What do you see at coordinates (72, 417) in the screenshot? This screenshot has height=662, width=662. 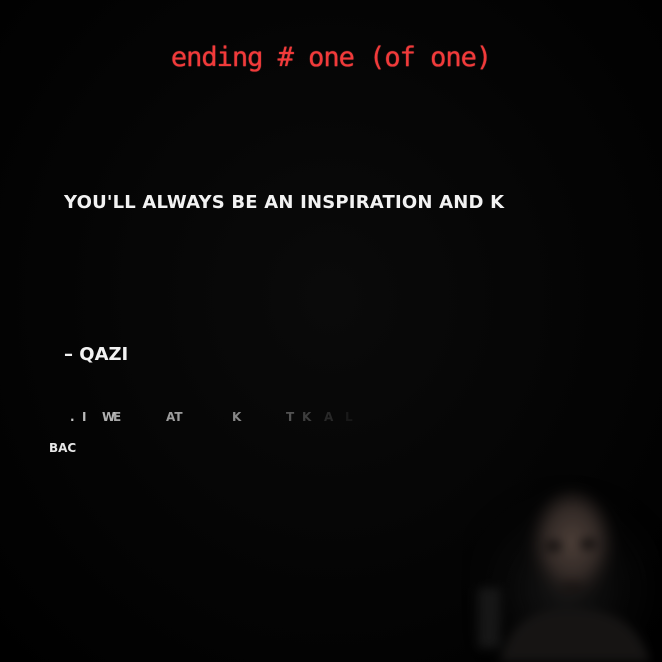 I see `fading-fragment: .` at bounding box center [72, 417].